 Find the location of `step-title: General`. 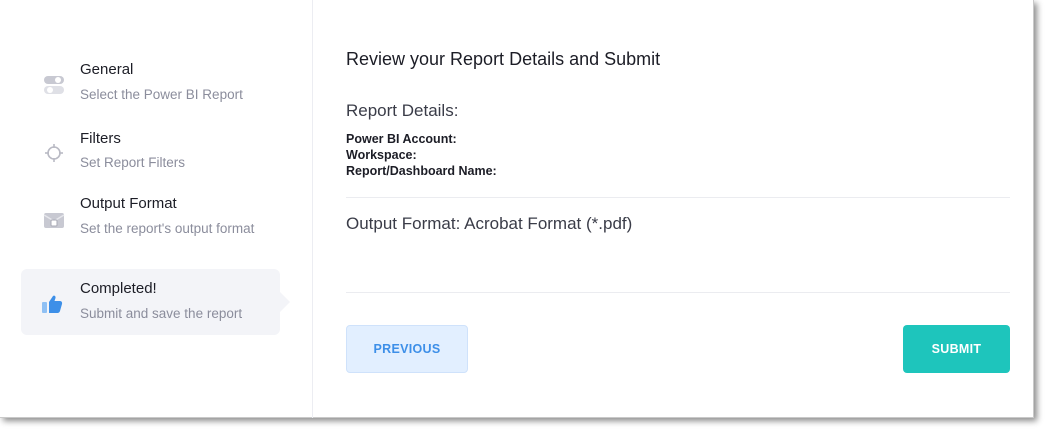

step-title: General is located at coordinates (107, 69).